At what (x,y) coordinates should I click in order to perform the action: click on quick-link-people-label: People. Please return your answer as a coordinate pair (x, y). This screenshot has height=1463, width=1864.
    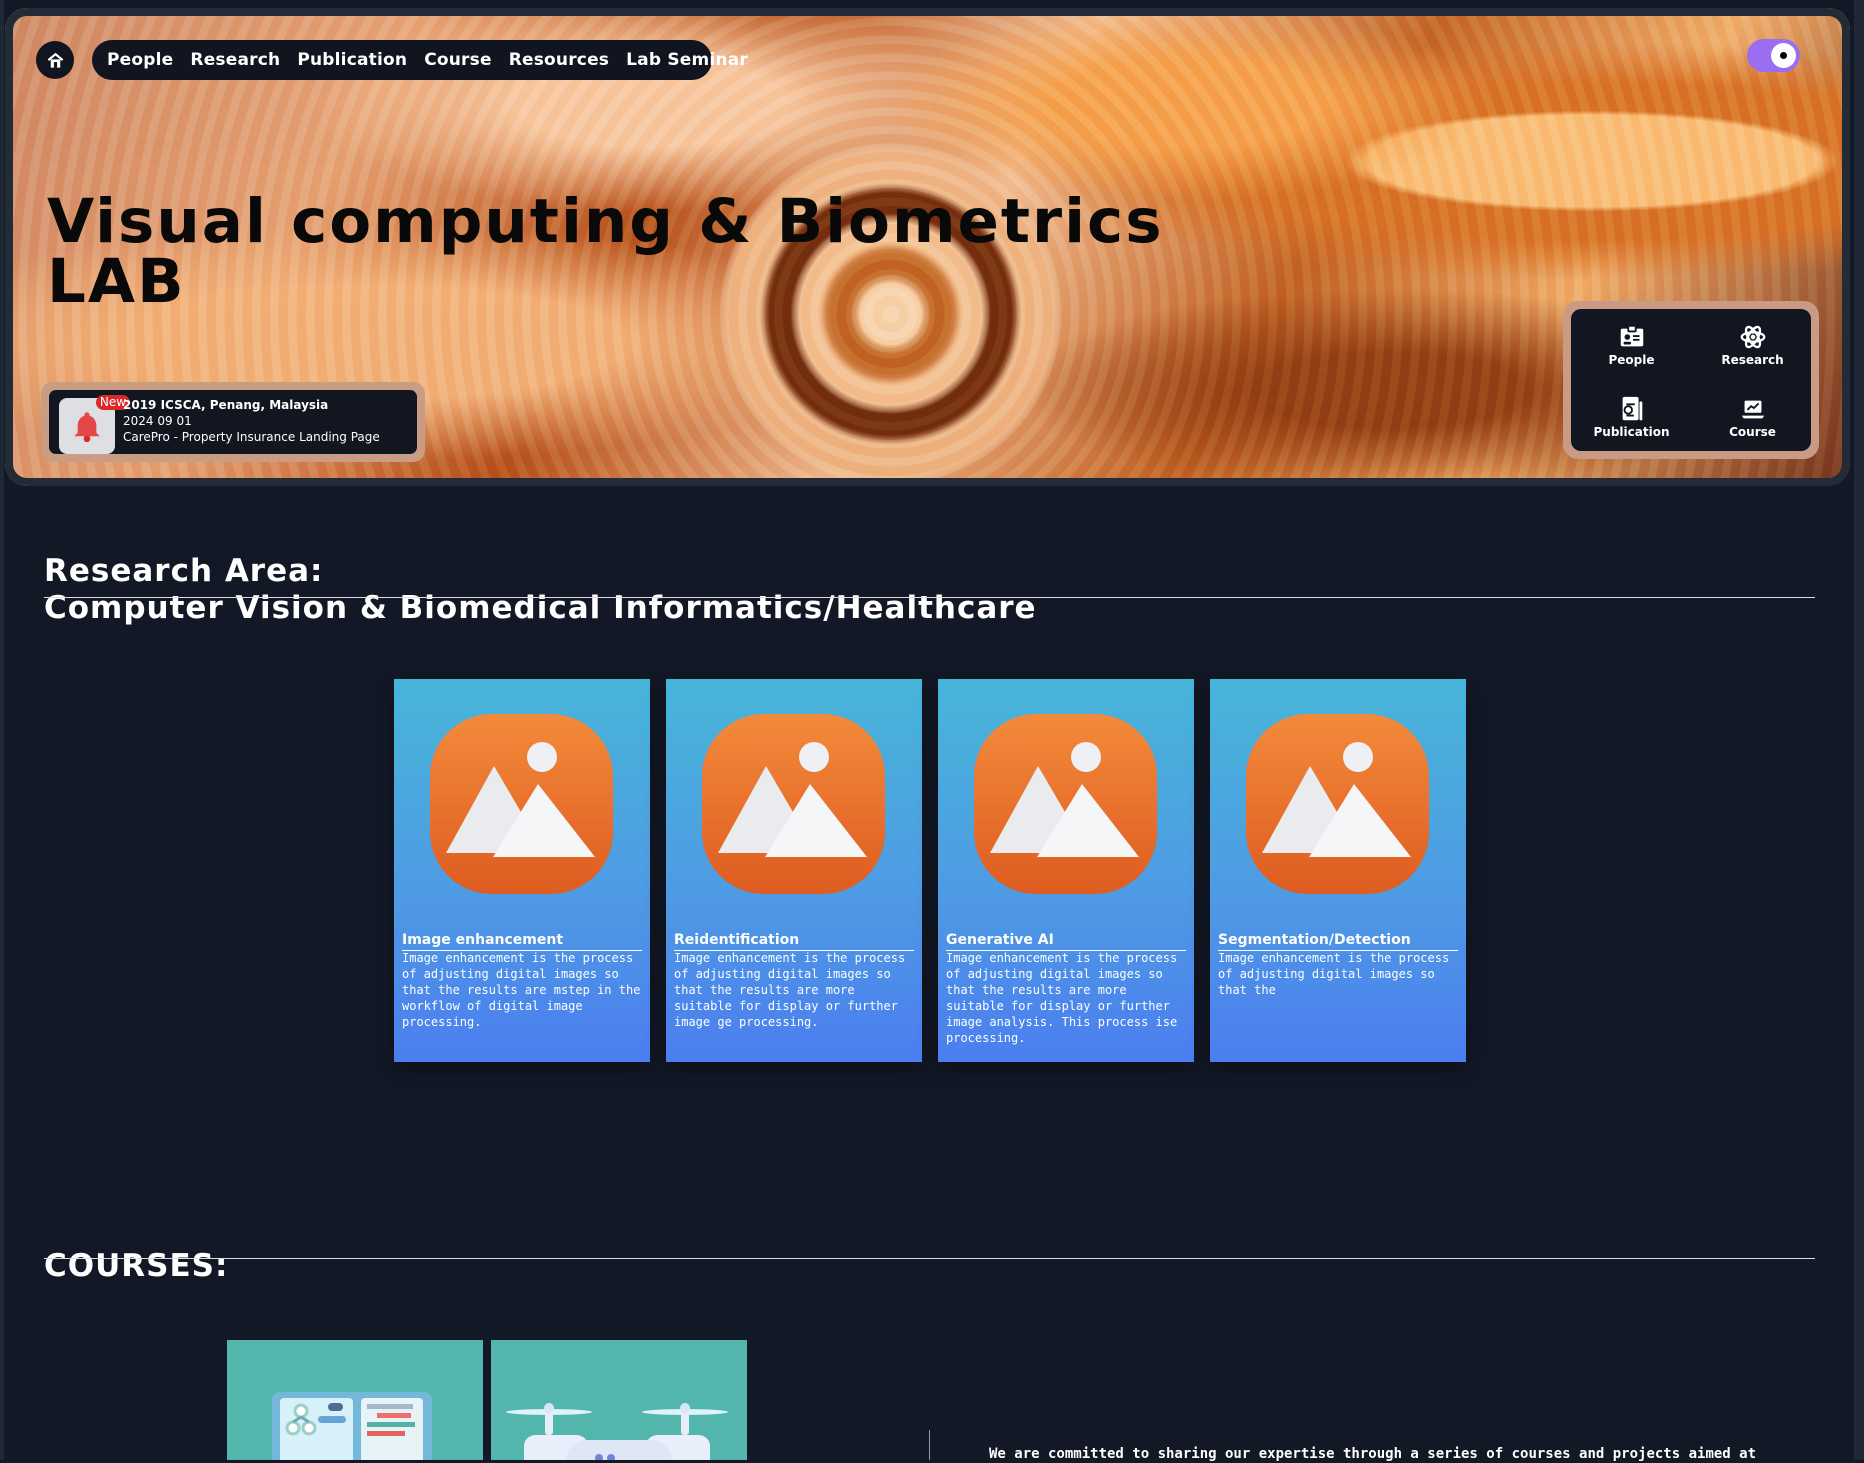
    Looking at the image, I should click on (1631, 360).